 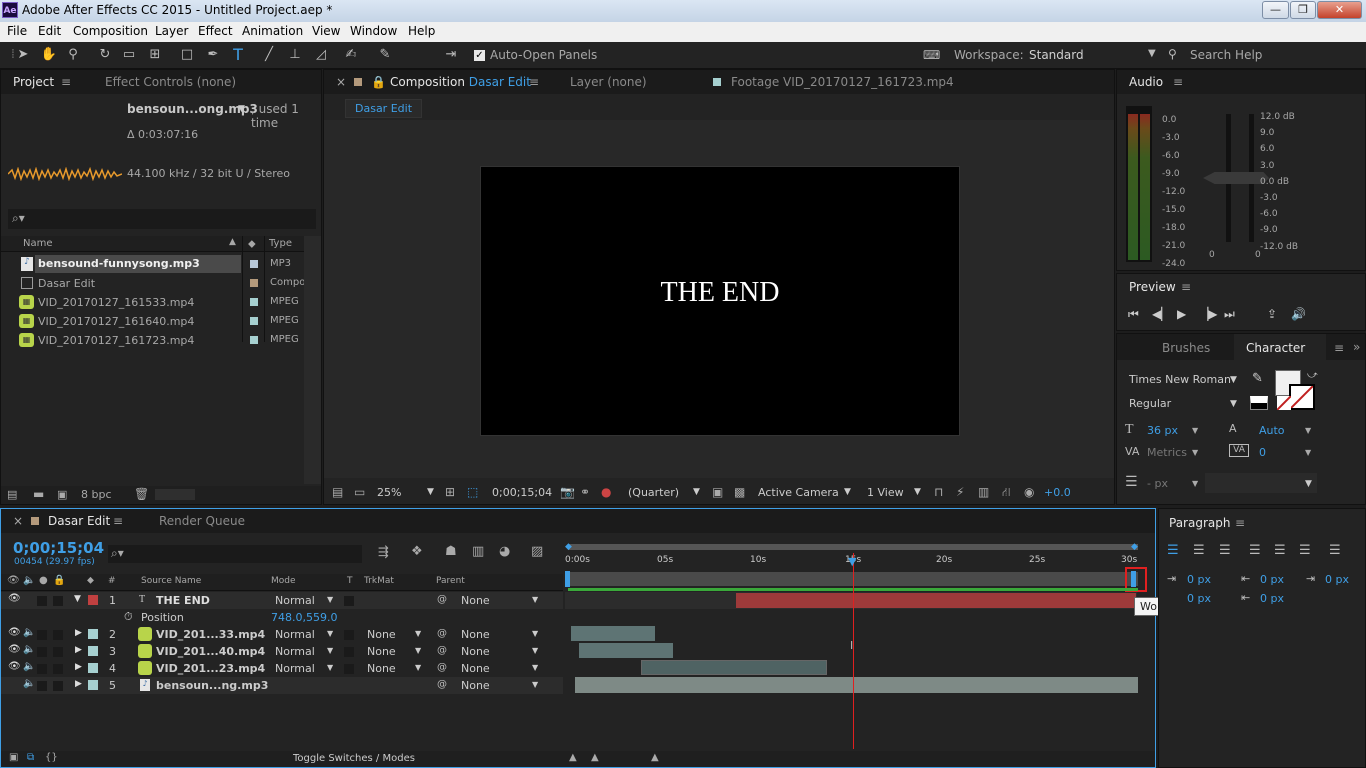 I want to click on tab-project: Project, so click(x=33, y=82).